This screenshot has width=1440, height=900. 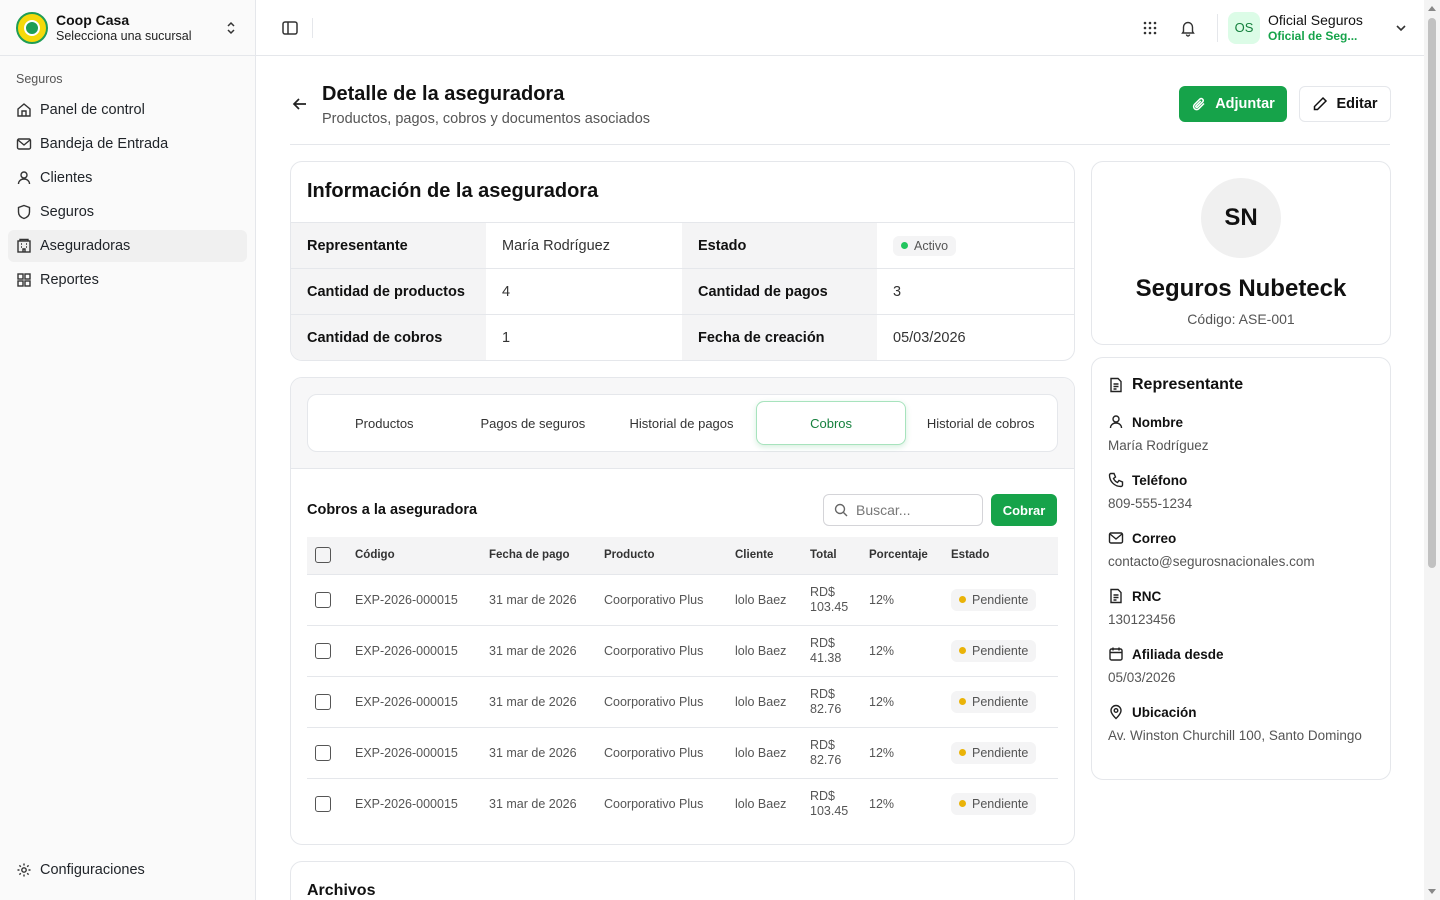 What do you see at coordinates (1241, 288) in the screenshot?
I see `insurer-name: Seguros Nubeteck` at bounding box center [1241, 288].